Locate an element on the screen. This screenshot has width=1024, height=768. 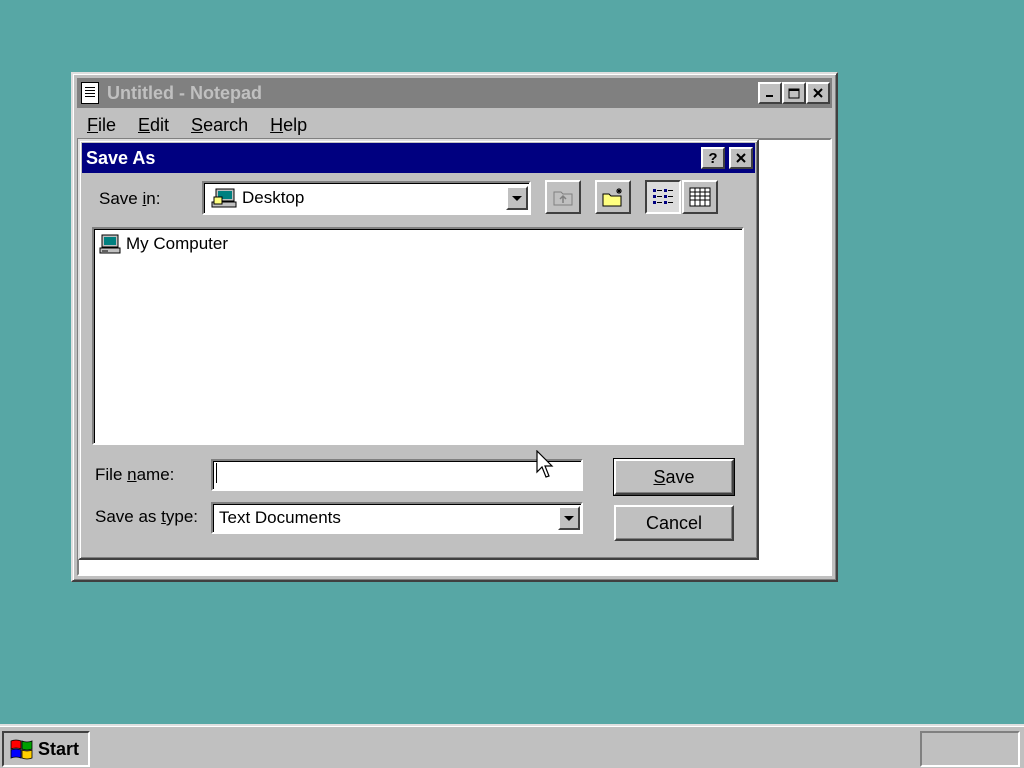
save-as-type-dropdown-arrow is located at coordinates (569, 518).